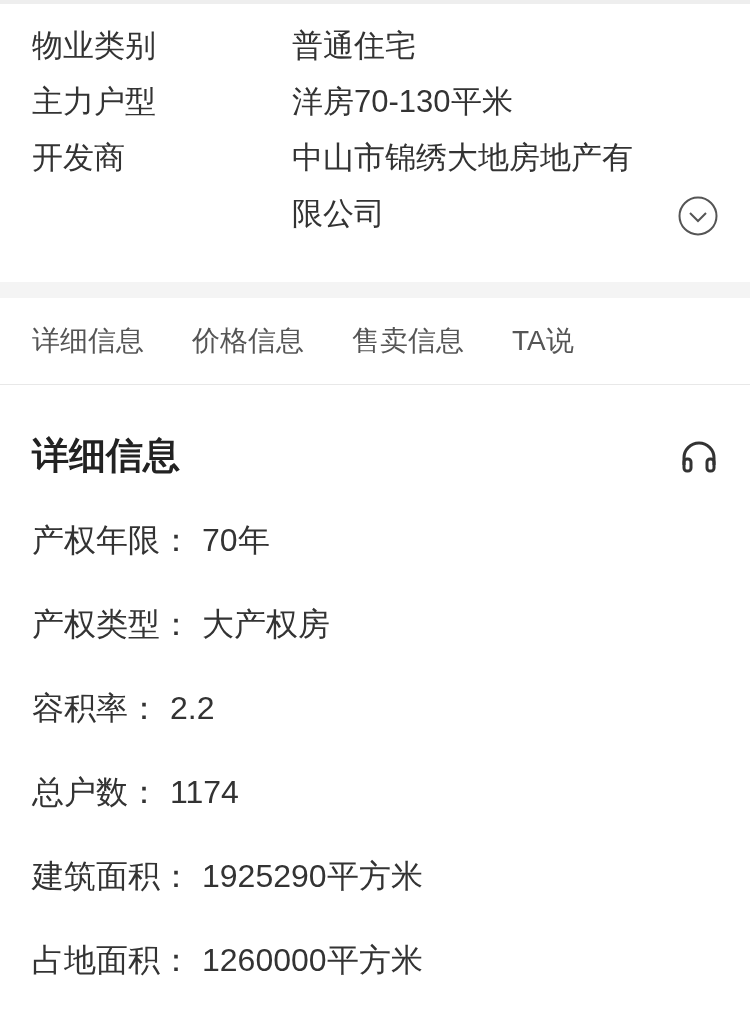 Image resolution: width=750 pixels, height=1030 pixels. I want to click on detail-label: 产权年限：, so click(112, 540).